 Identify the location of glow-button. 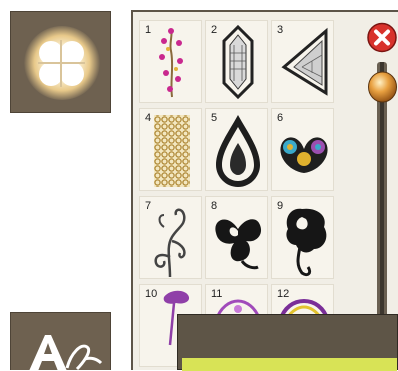
(60, 62).